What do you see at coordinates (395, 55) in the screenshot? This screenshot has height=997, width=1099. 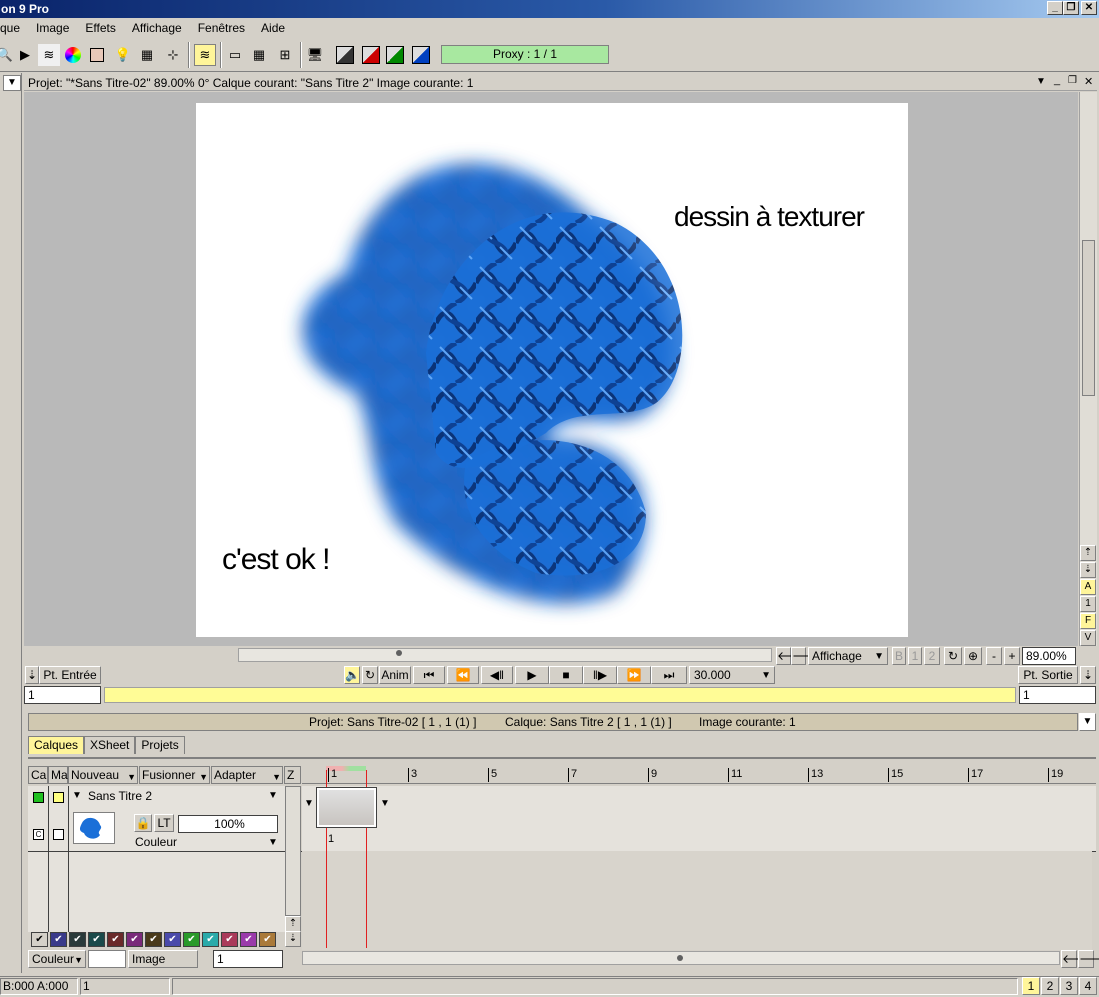 I see `green-channel-icon` at bounding box center [395, 55].